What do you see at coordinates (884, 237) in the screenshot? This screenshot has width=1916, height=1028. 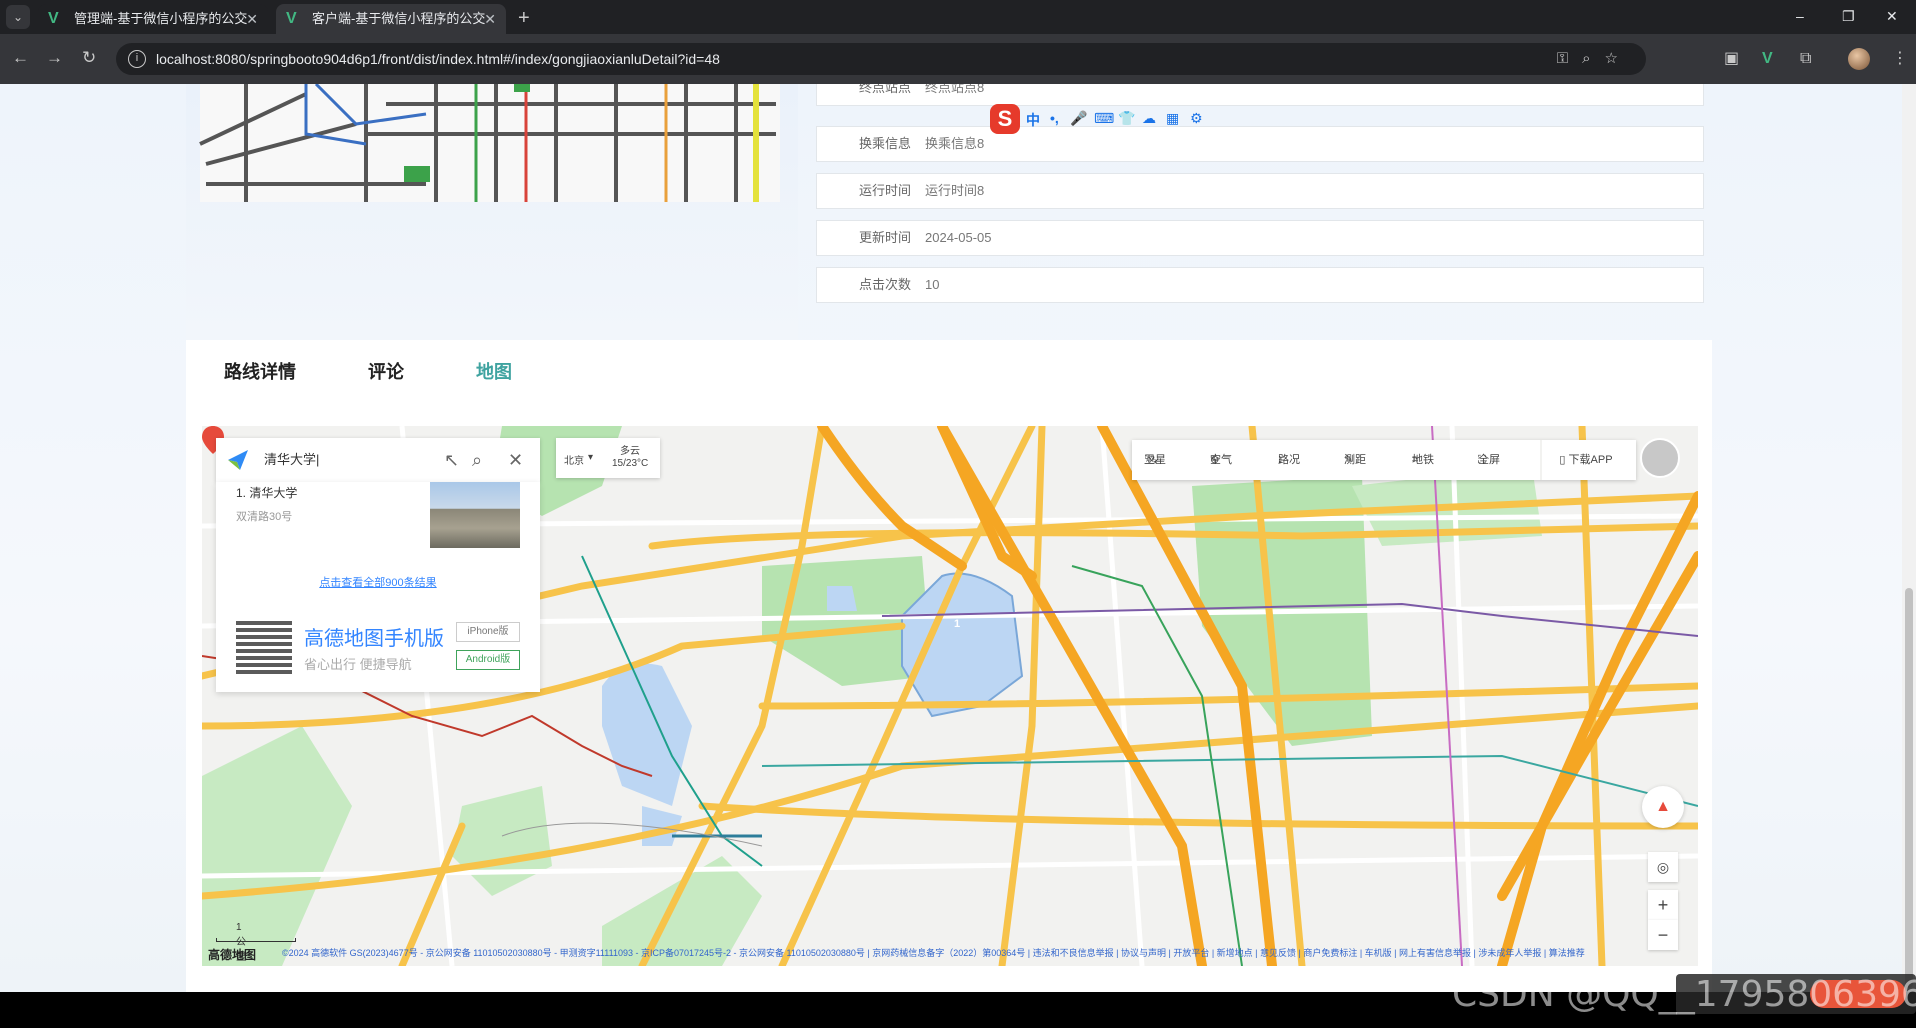 I see `field-label: 更新时间` at bounding box center [884, 237].